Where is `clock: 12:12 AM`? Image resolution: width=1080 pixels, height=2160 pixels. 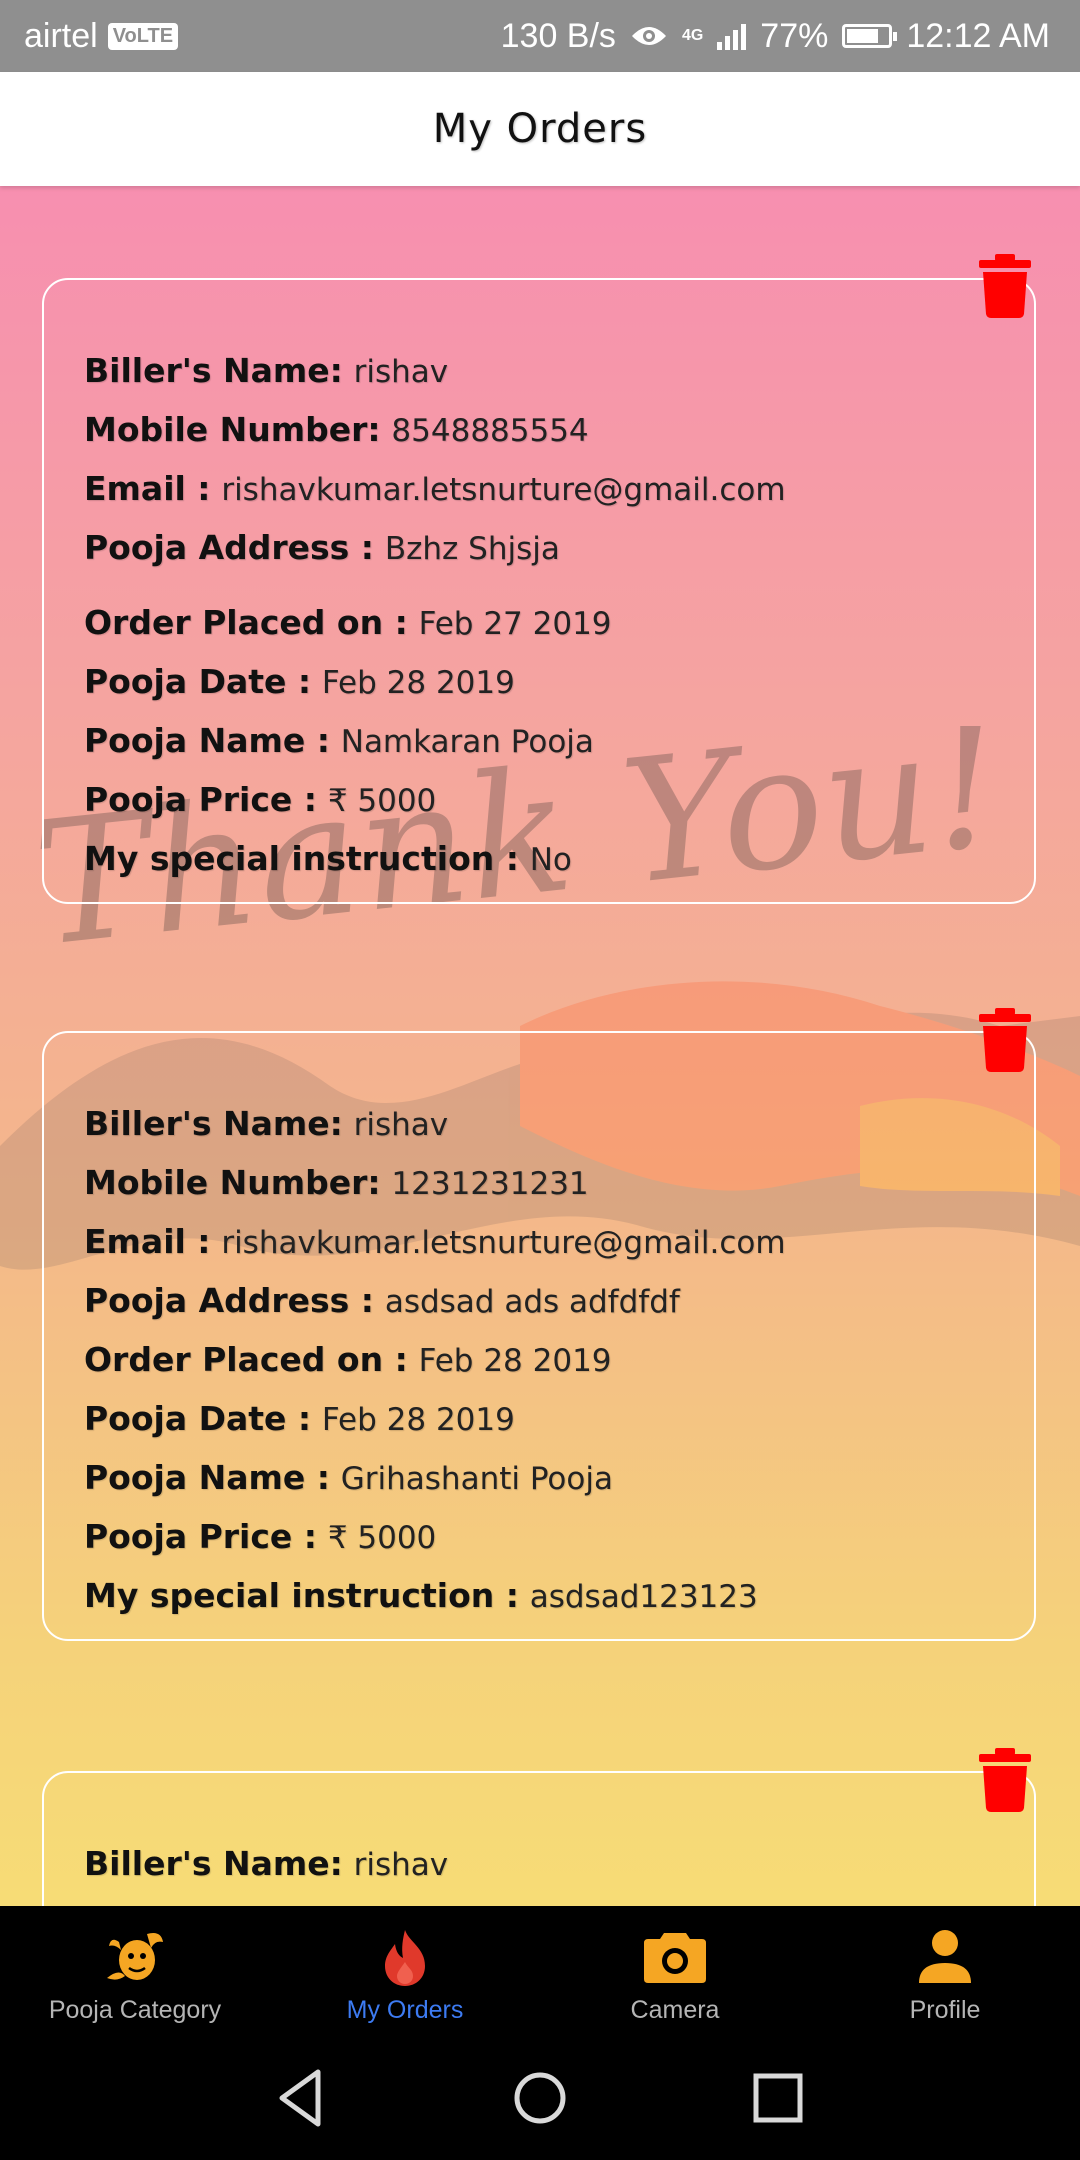
clock: 12:12 AM is located at coordinates (978, 35).